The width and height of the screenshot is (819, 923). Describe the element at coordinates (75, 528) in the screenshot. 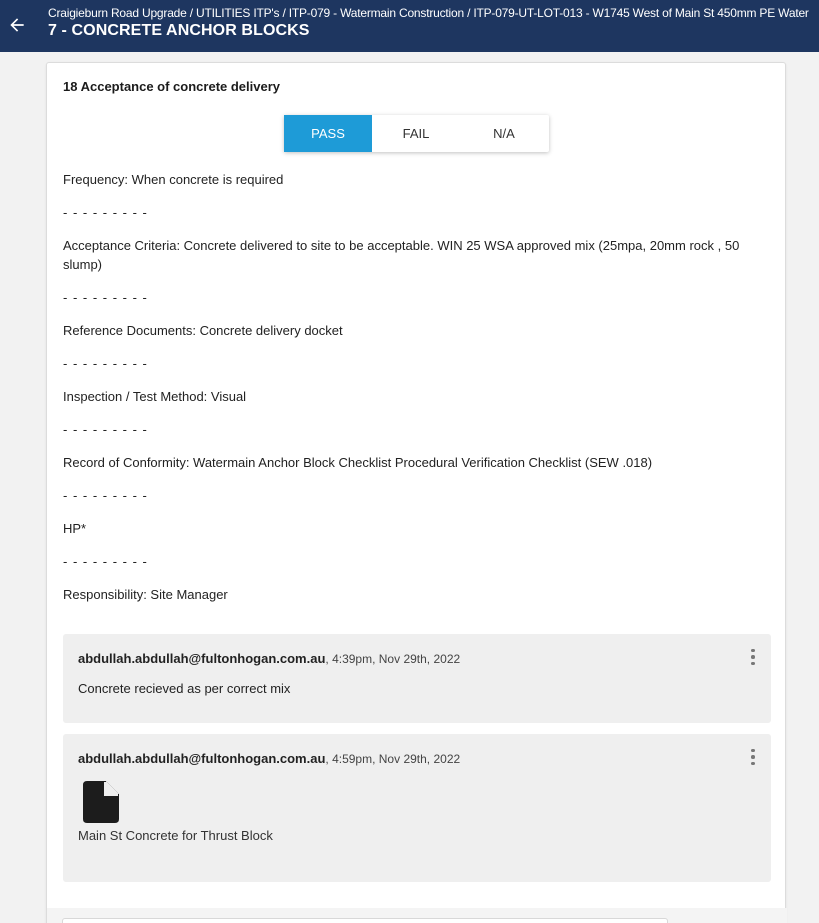

I see `hold-point-text: HP*` at that location.